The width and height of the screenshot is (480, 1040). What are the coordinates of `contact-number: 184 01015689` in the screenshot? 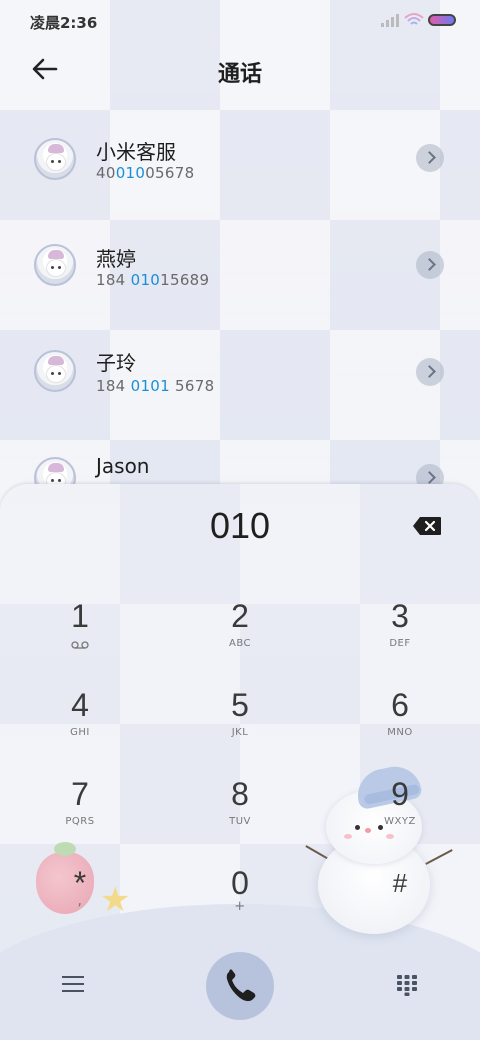 It's located at (153, 280).